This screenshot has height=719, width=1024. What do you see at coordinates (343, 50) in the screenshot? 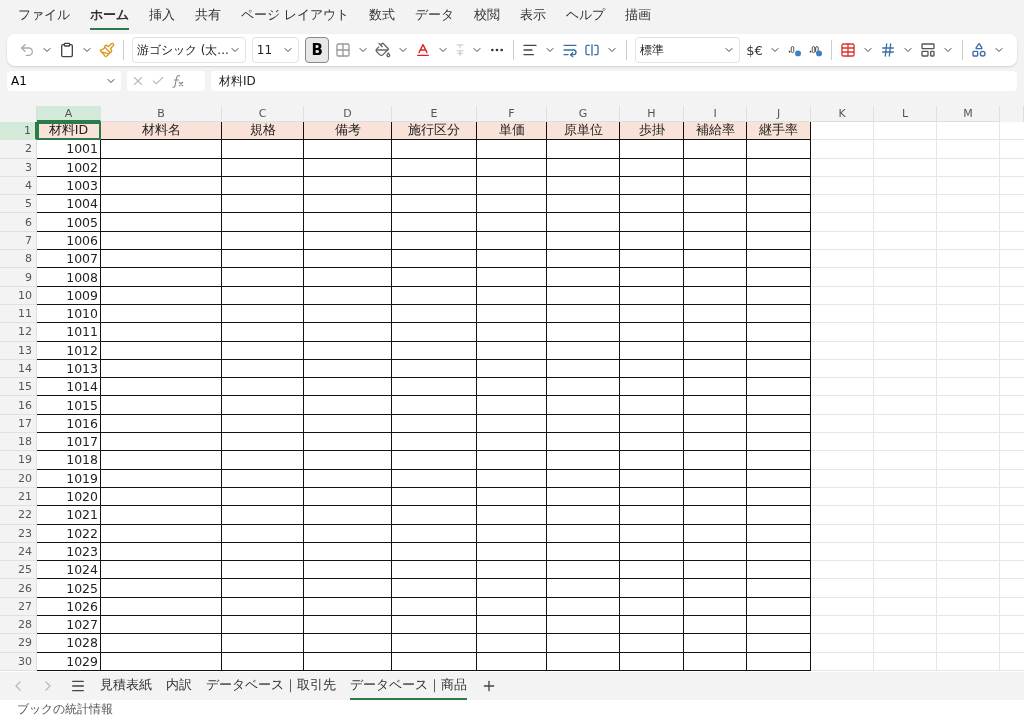
I see `borders-icon` at bounding box center [343, 50].